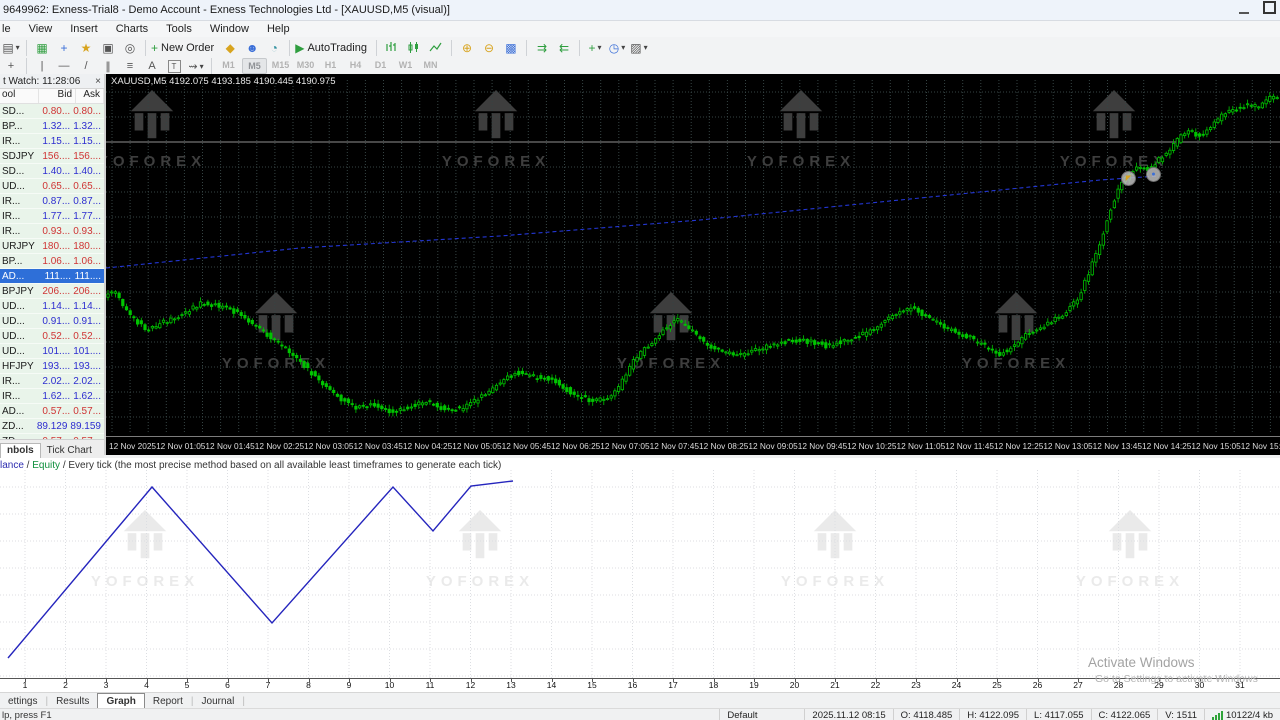 Image resolution: width=1280 pixels, height=720 pixels. Describe the element at coordinates (22, 701) in the screenshot. I see `tester-tab-ettings: ettings` at that location.